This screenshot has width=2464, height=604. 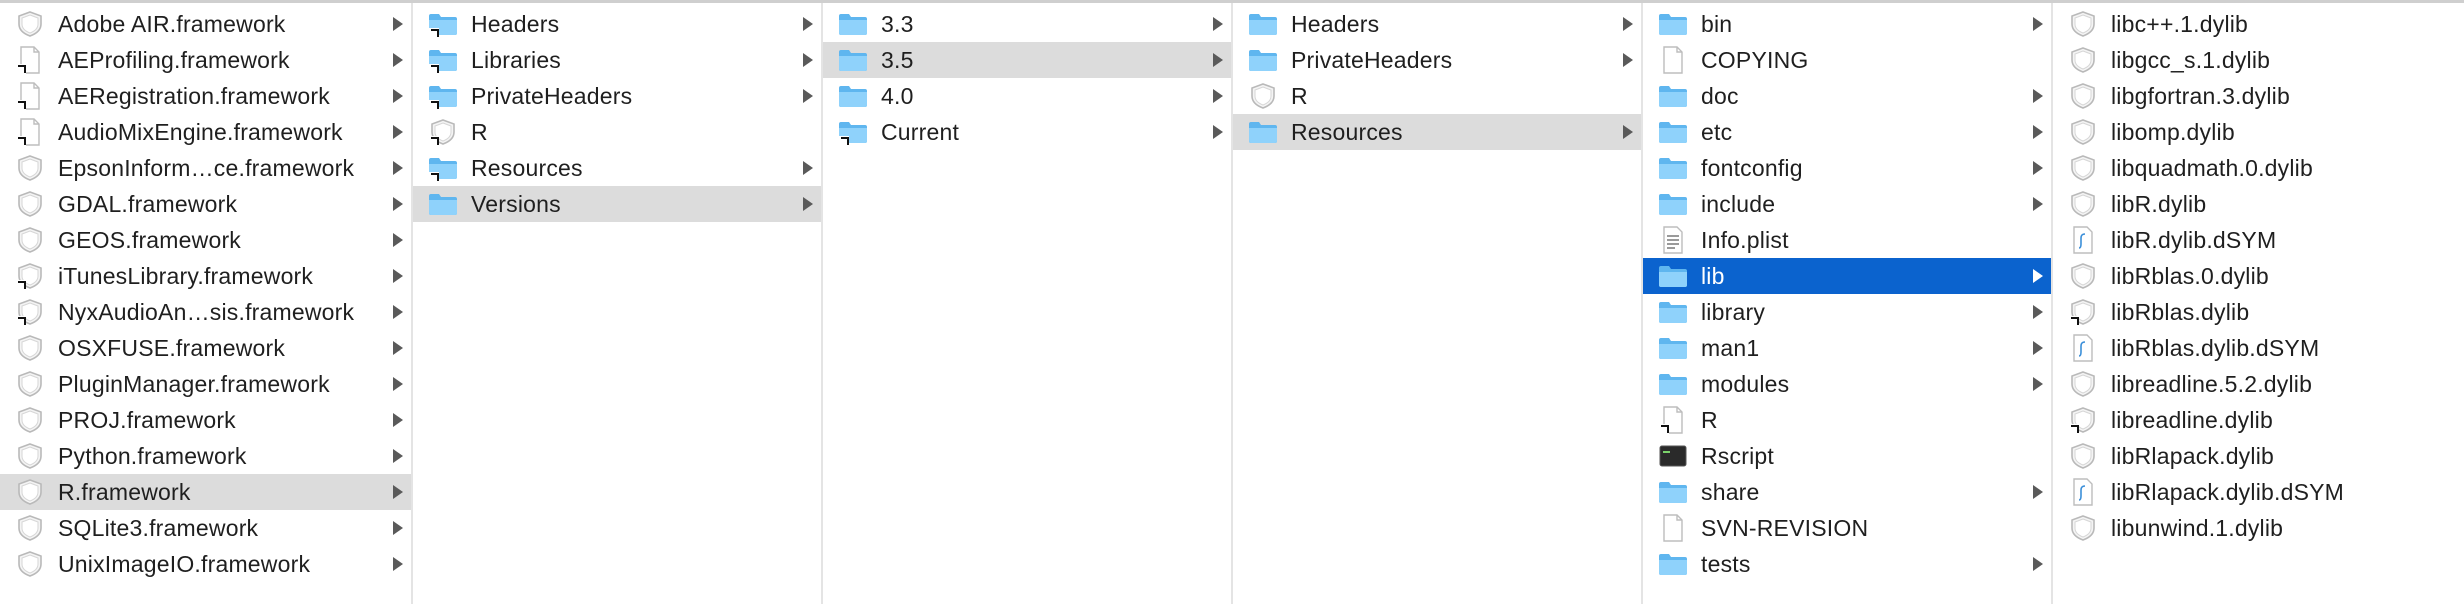 What do you see at coordinates (1847, 312) in the screenshot?
I see `list-item: library` at bounding box center [1847, 312].